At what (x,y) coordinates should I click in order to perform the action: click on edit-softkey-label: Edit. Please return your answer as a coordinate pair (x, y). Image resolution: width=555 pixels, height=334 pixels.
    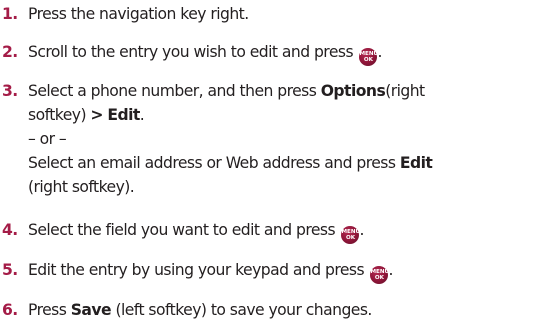
    Looking at the image, I should click on (416, 163).